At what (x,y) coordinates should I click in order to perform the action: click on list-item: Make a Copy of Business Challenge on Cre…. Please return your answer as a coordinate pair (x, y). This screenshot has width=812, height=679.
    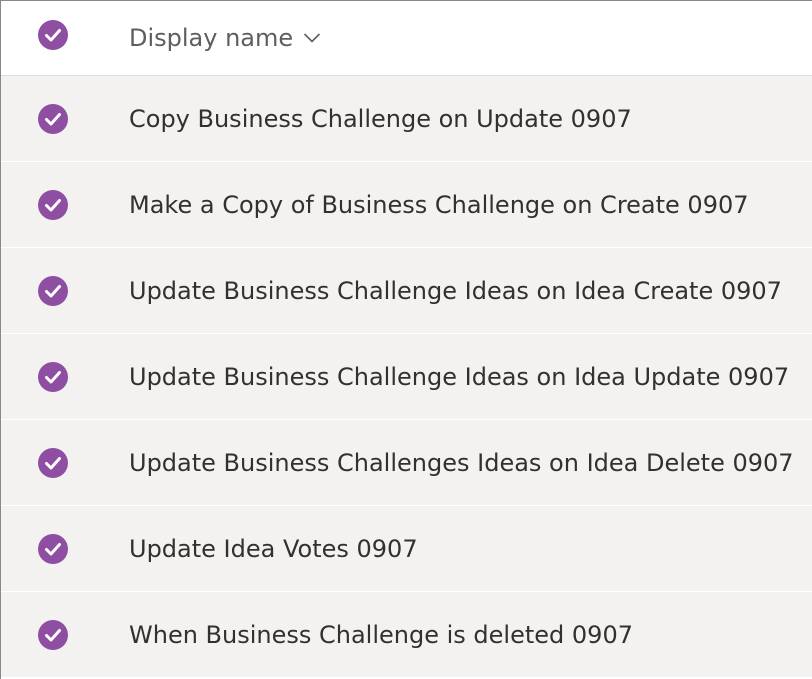
    Looking at the image, I should click on (406, 205).